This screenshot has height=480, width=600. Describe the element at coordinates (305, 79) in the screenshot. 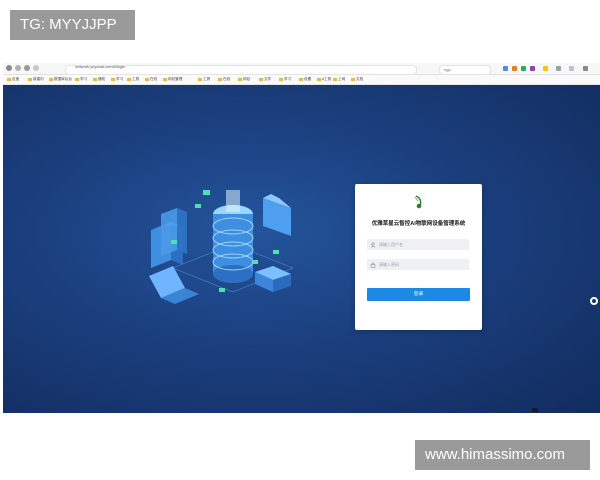

I see `bookmark-item: 设置` at that location.